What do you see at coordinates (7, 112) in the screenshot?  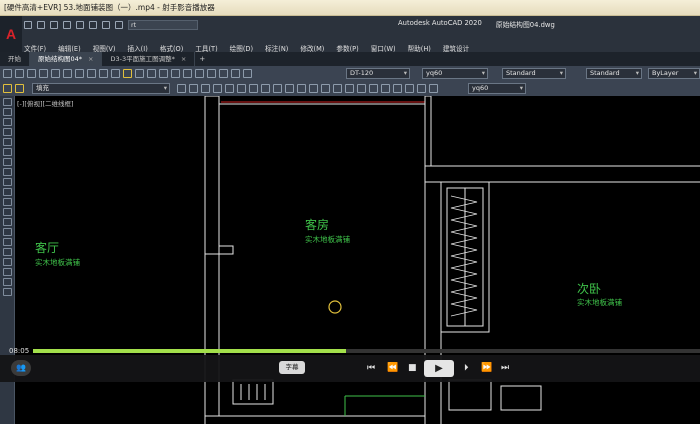 I see `construction-line-icon` at bounding box center [7, 112].